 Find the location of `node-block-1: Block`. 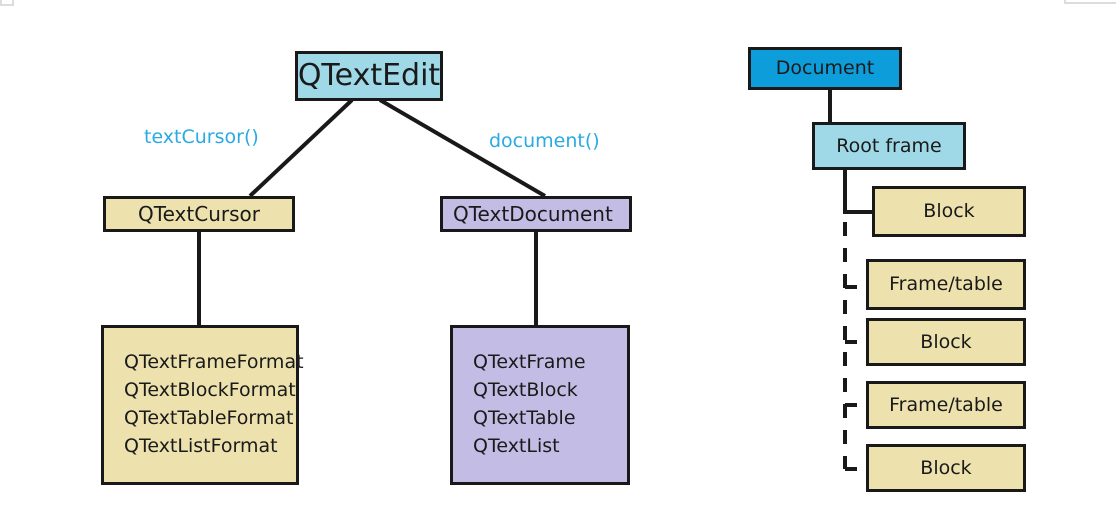

node-block-1: Block is located at coordinates (949, 211).